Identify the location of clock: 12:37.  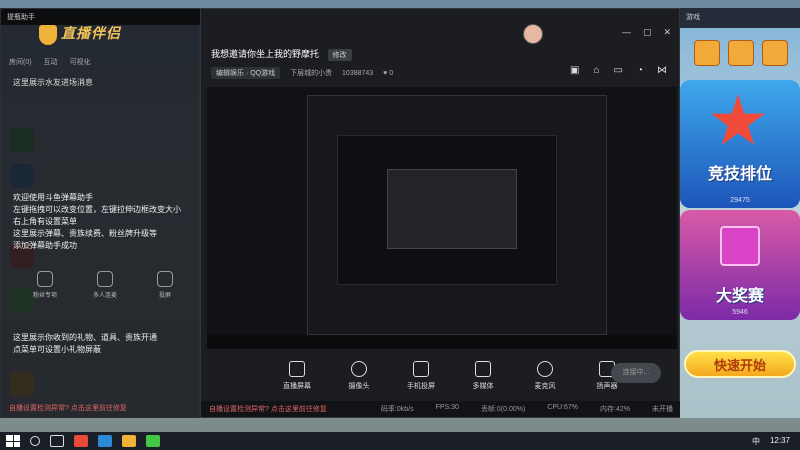
(780, 441).